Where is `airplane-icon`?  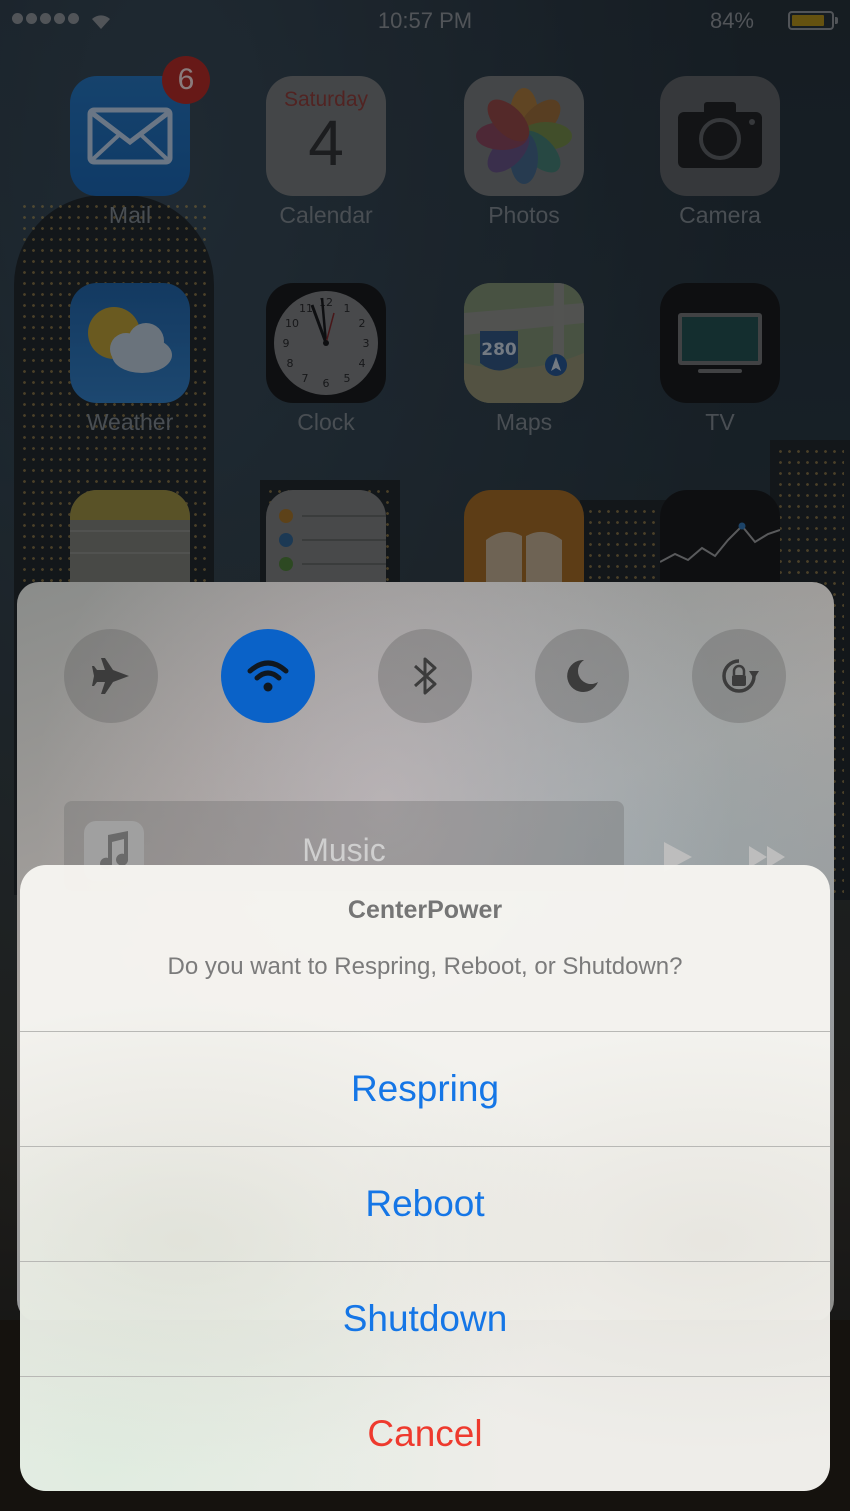
airplane-icon is located at coordinates (110, 676).